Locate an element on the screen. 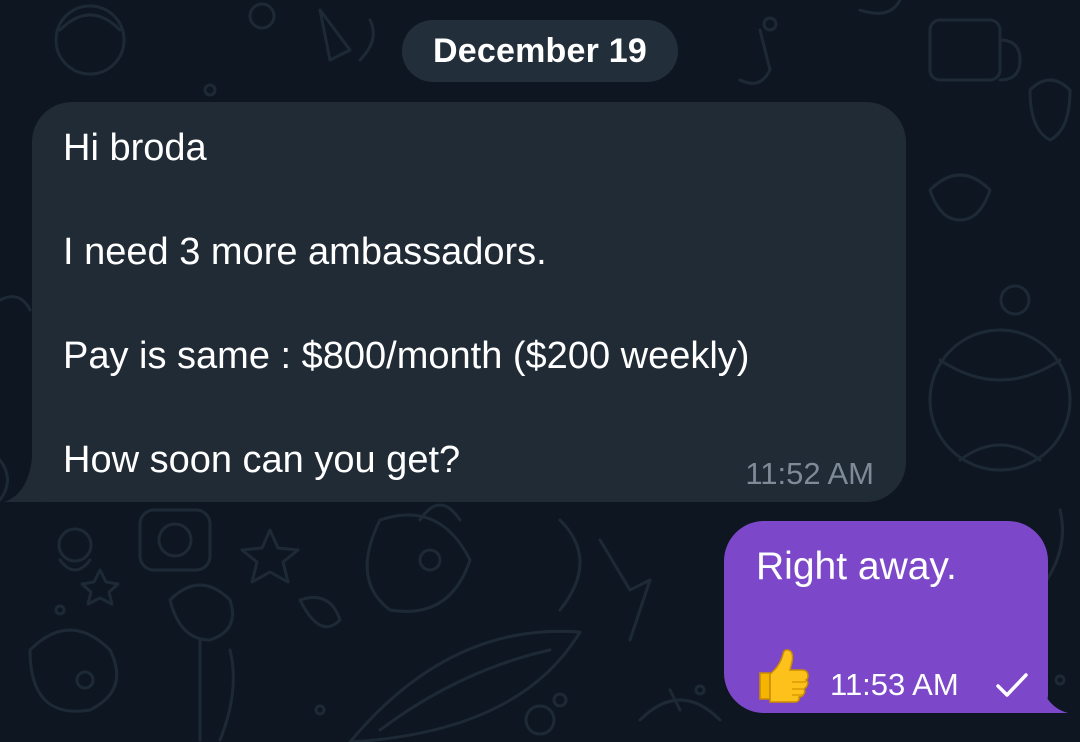 Image resolution: width=1080 pixels, height=742 pixels. outgoing-message-text: Right away. is located at coordinates (856, 566).